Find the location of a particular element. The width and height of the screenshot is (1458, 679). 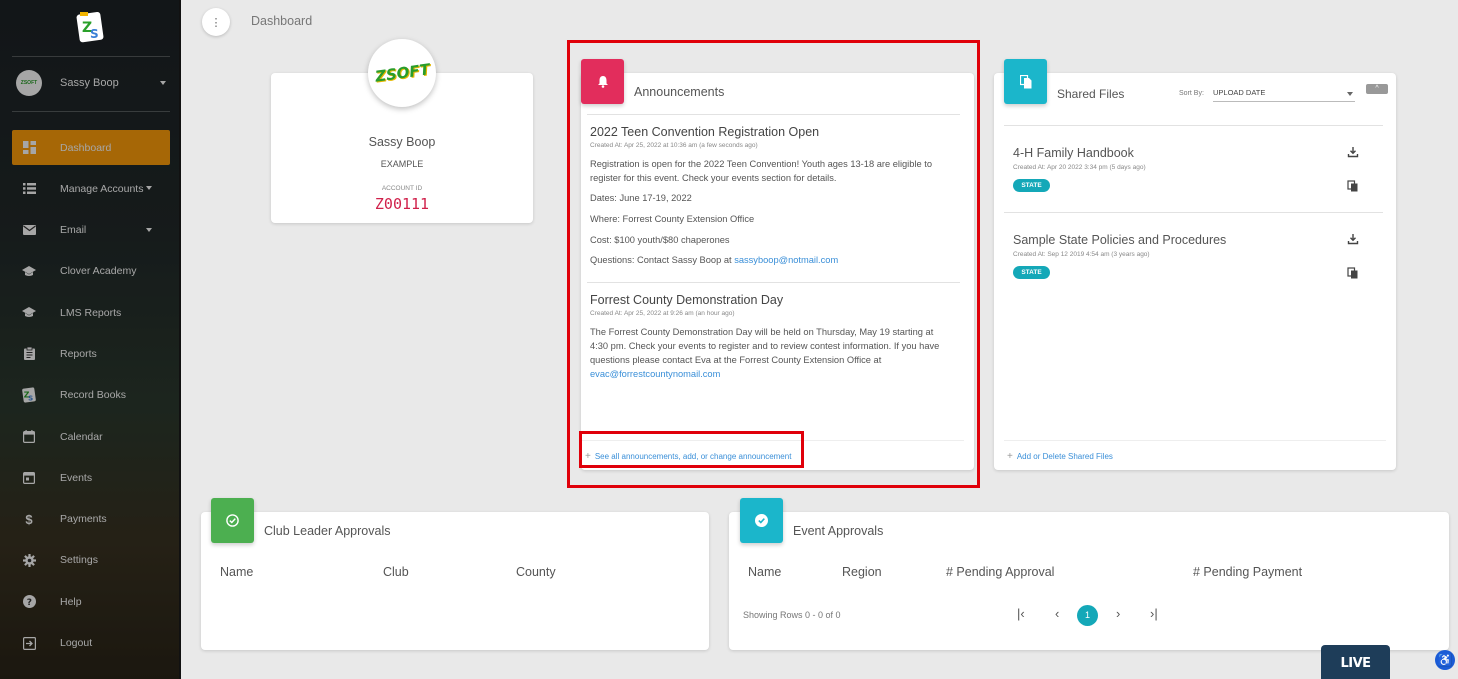

sidebar-item-events: Events is located at coordinates (91, 477).